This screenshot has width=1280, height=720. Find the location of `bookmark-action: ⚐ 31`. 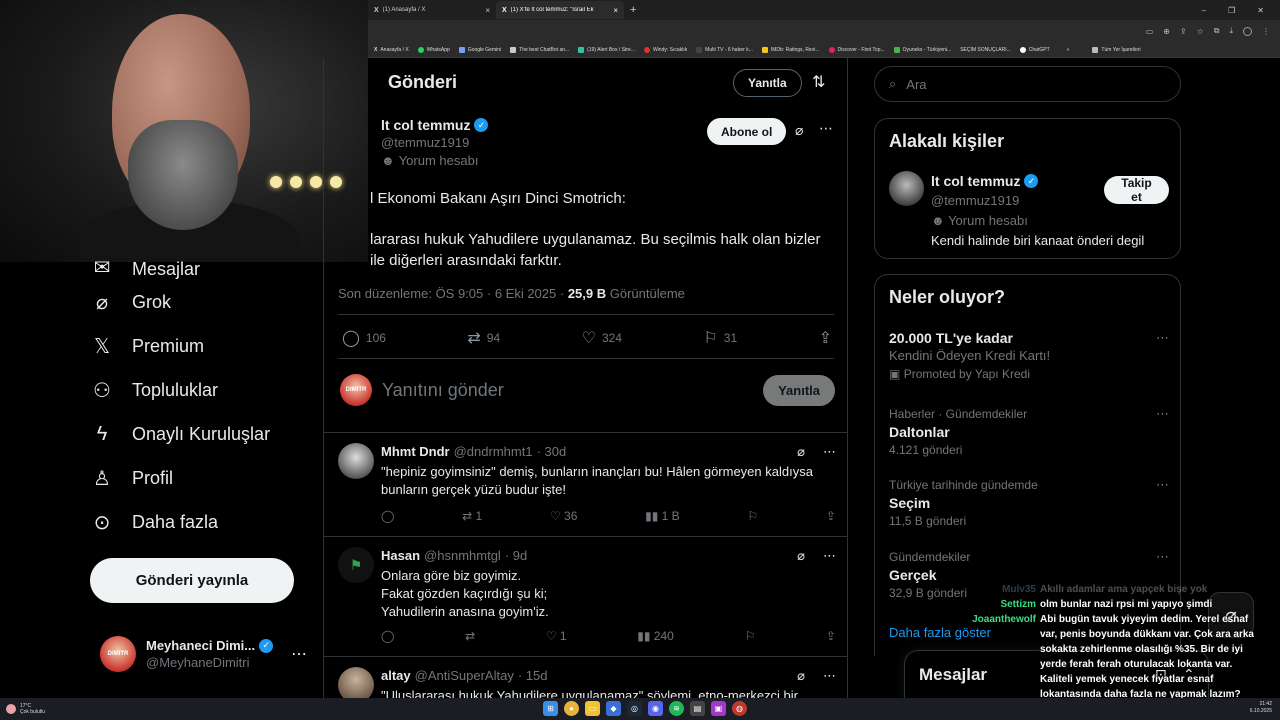

bookmark-action: ⚐ 31 is located at coordinates (720, 338).